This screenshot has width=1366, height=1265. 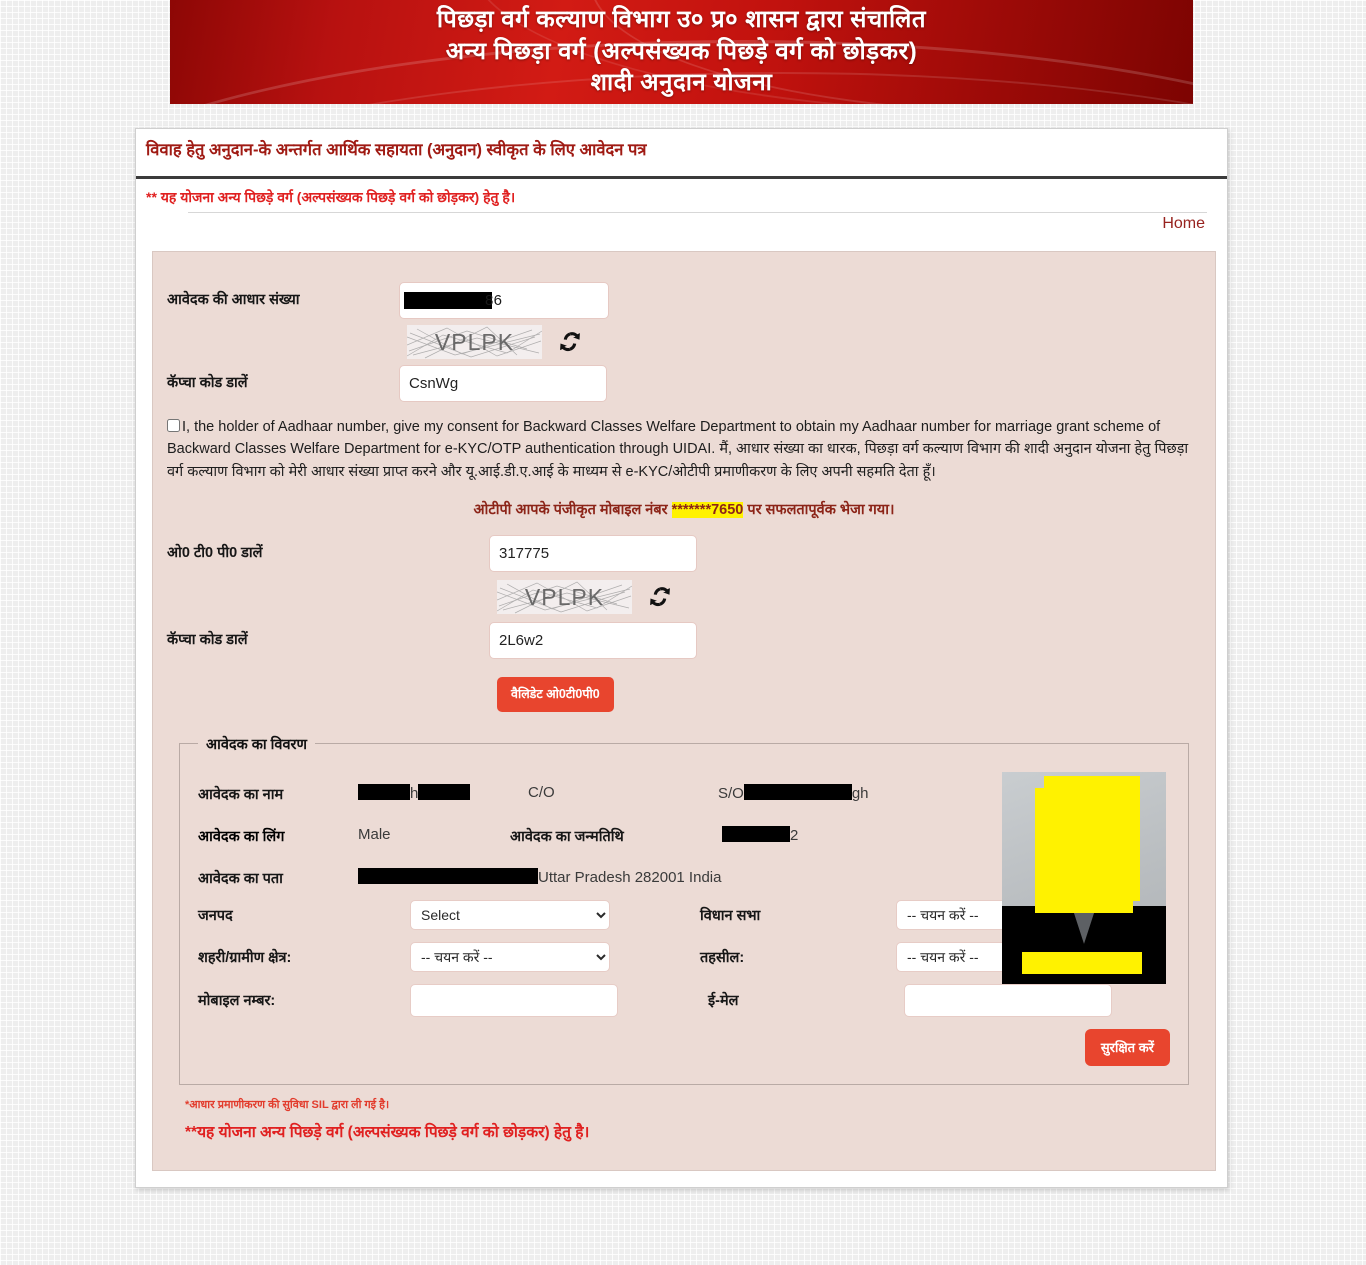 I want to click on district-label: जनपद, so click(x=215, y=915).